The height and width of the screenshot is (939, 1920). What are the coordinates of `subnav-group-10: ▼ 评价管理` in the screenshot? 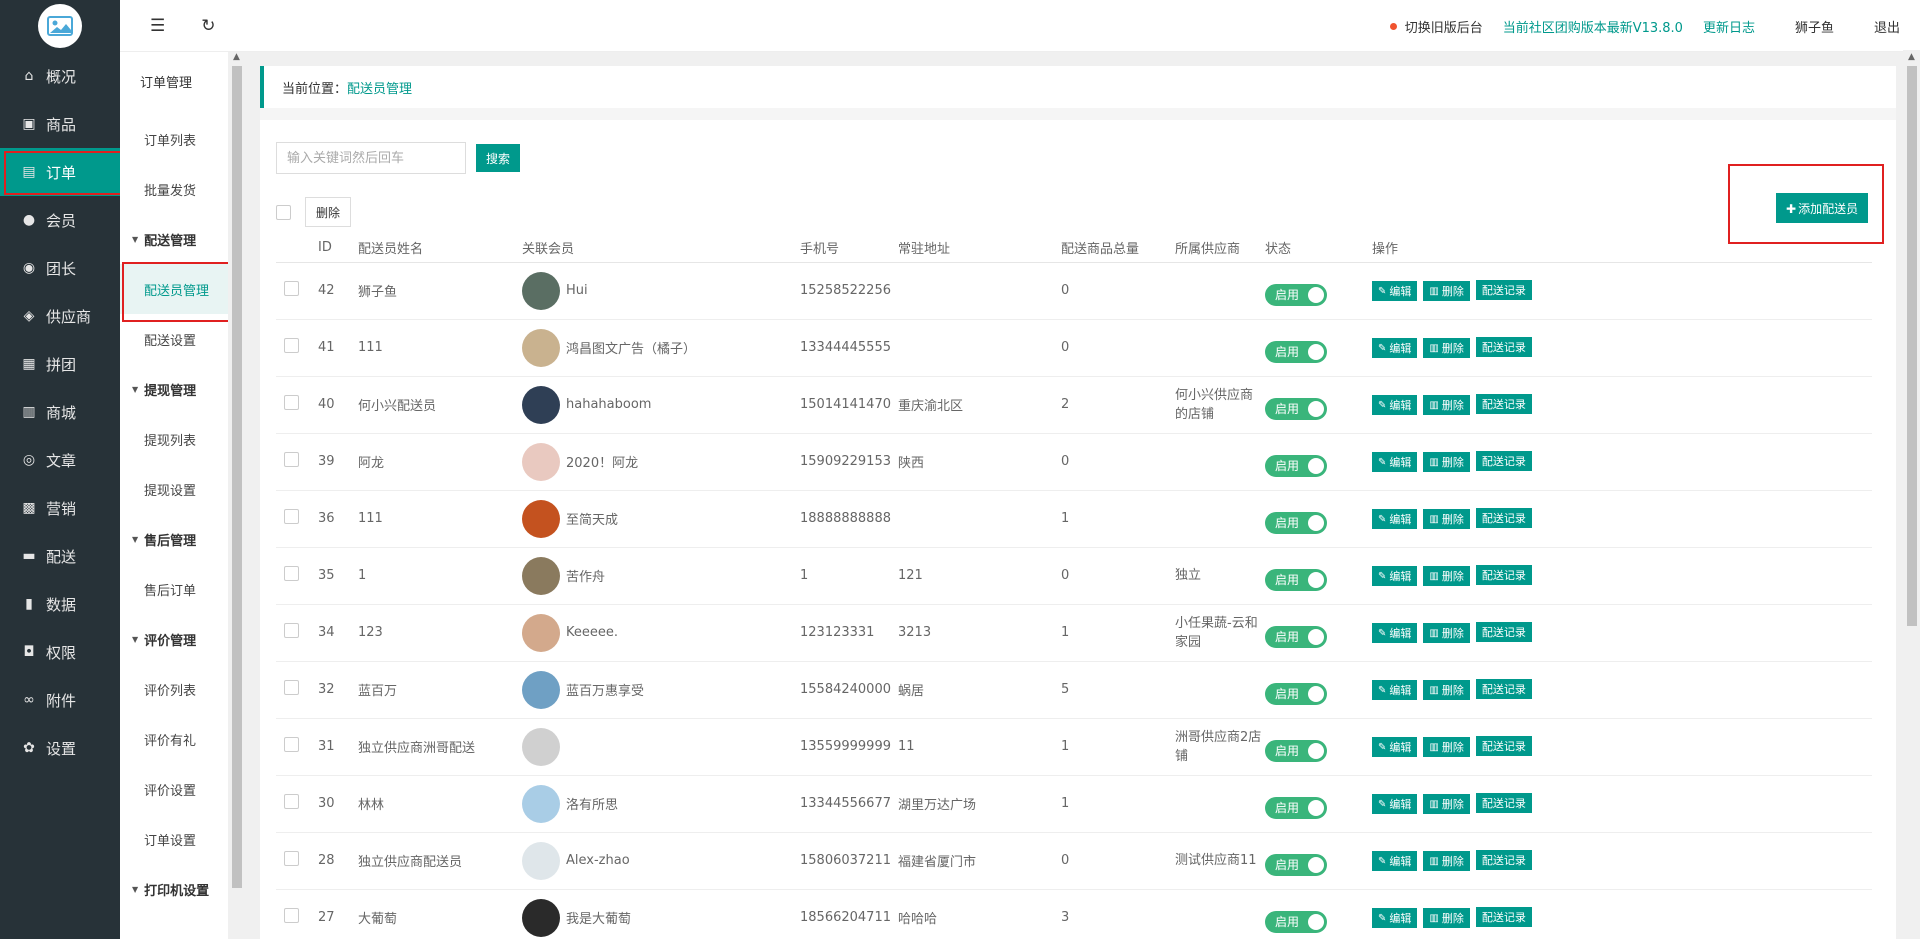 It's located at (174, 639).